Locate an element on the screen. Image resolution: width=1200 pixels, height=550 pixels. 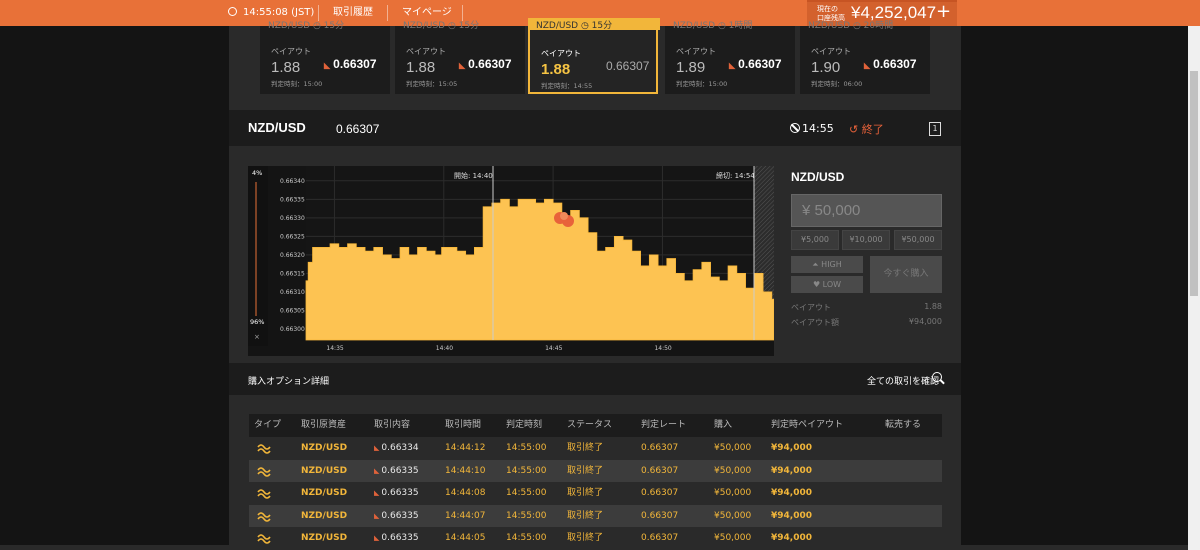
x-tick-label: 14:50 is located at coordinates (662, 348).